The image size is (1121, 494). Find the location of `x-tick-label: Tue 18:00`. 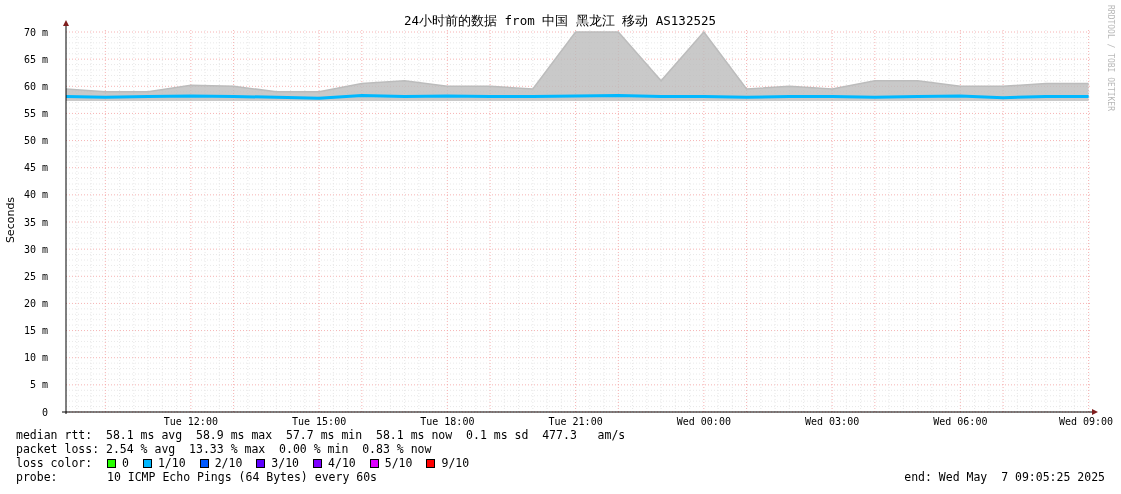

x-tick-label: Tue 18:00 is located at coordinates (447, 421).